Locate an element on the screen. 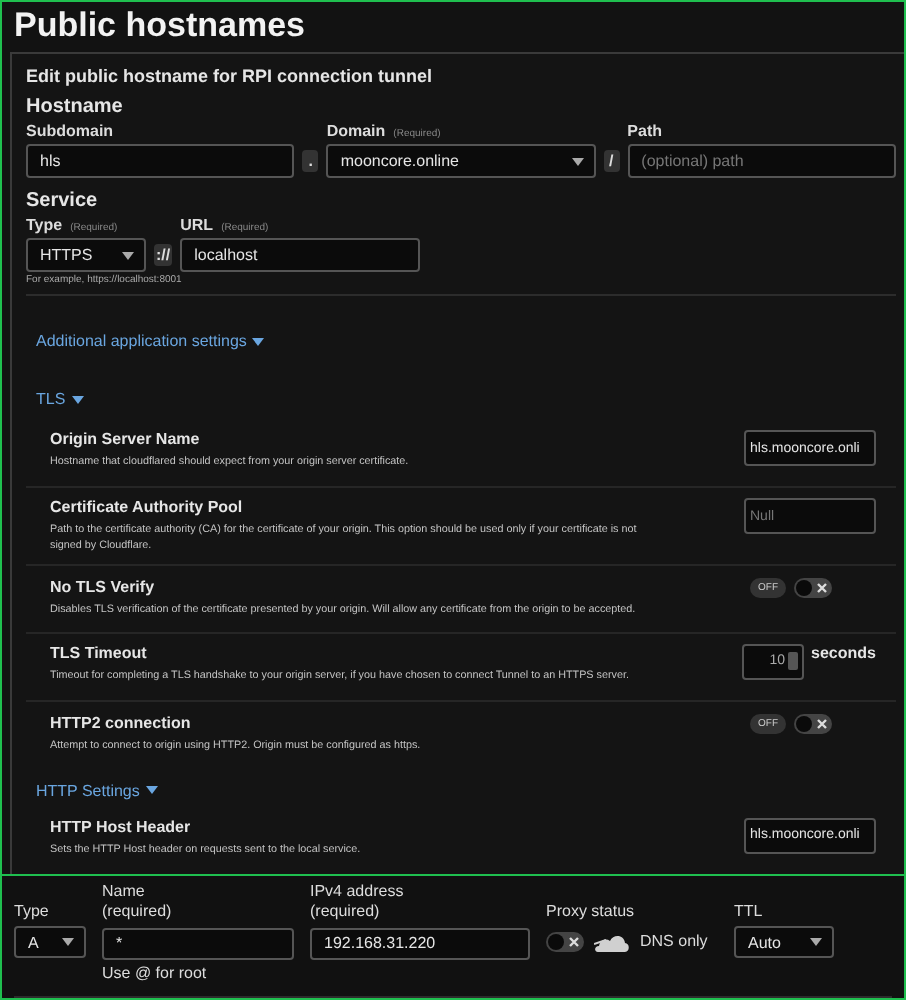 Image resolution: width=906 pixels, height=1000 pixels. domain-select: mooncore.online is located at coordinates (461, 161).